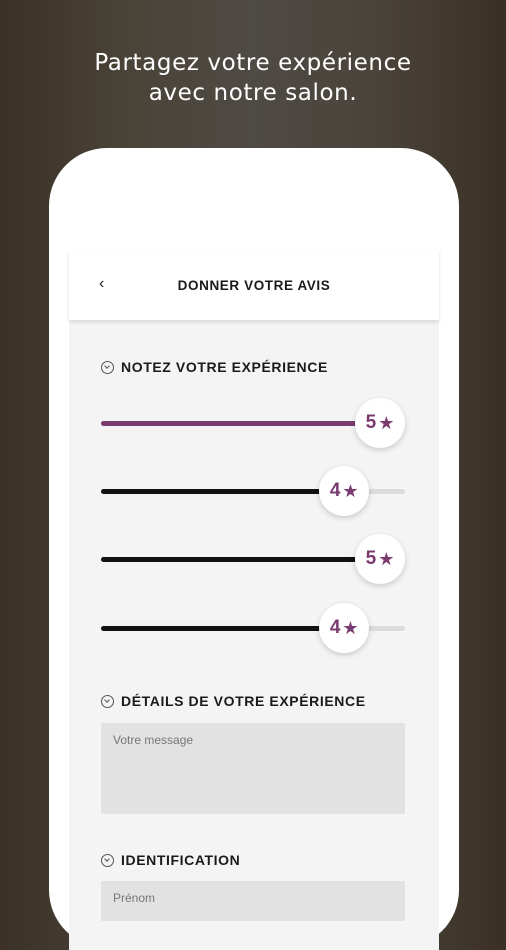 The image size is (506, 950). I want to click on section-identification-header: IDENTIFICATION, so click(170, 860).